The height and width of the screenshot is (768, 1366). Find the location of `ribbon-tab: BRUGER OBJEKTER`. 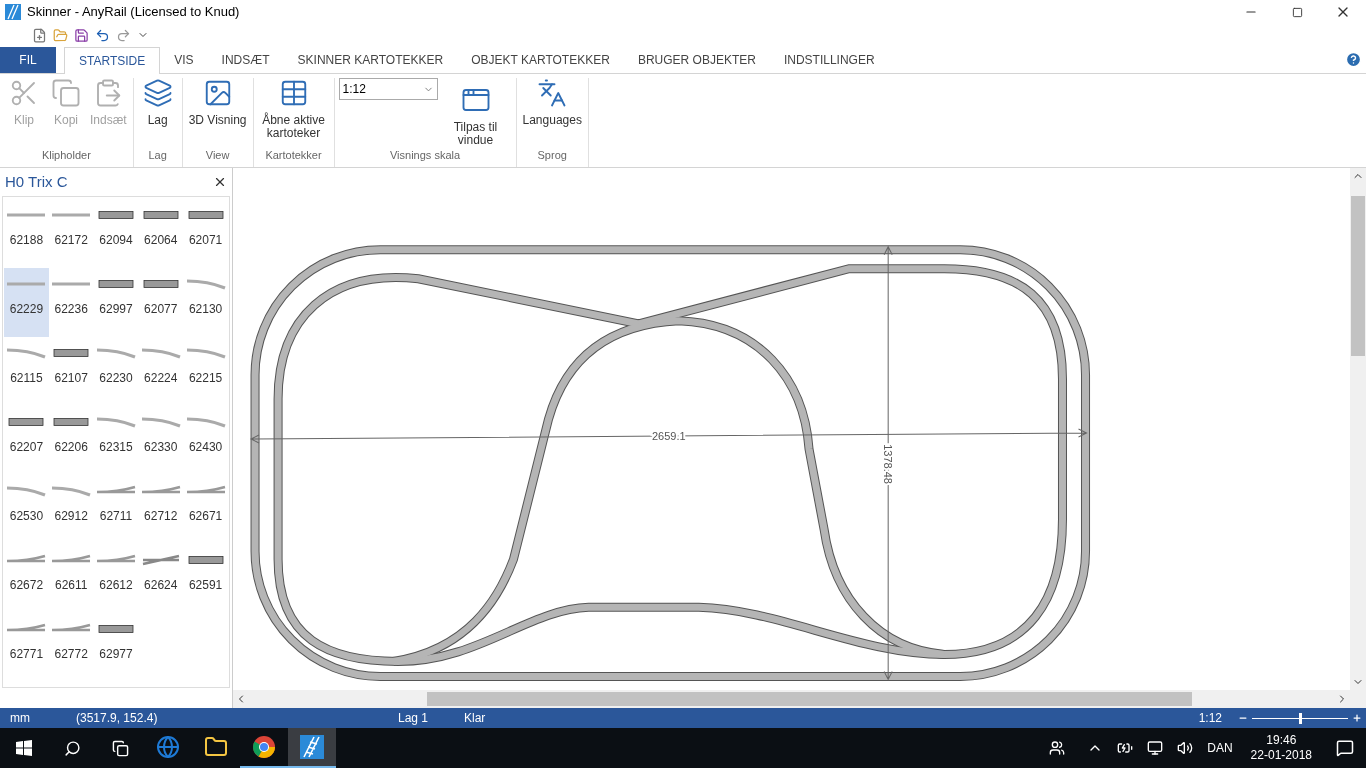

ribbon-tab: BRUGER OBJEKTER is located at coordinates (696, 60).